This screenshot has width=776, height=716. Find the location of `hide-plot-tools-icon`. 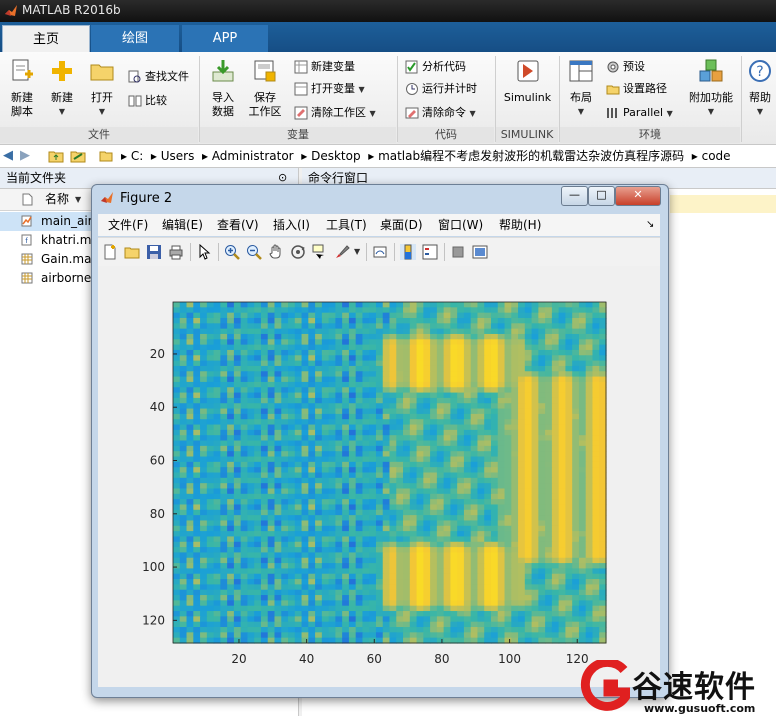

hide-plot-tools-icon is located at coordinates (458, 252).